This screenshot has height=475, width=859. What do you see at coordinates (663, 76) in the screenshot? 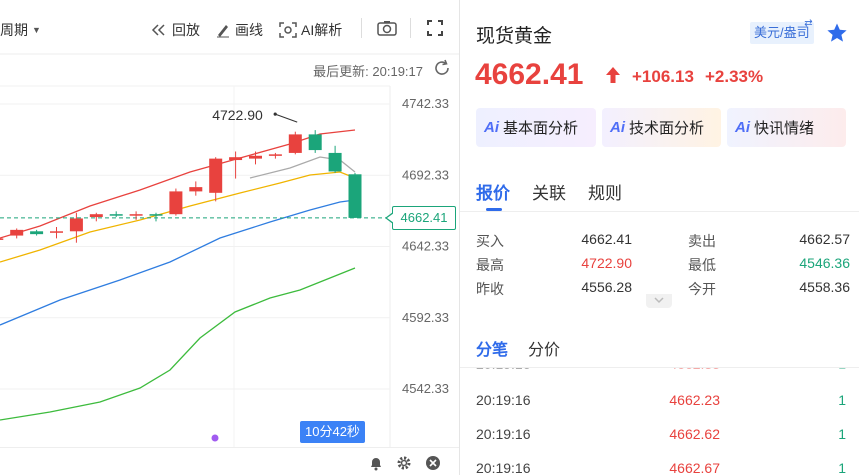
I see `price-change: +106.13` at bounding box center [663, 76].